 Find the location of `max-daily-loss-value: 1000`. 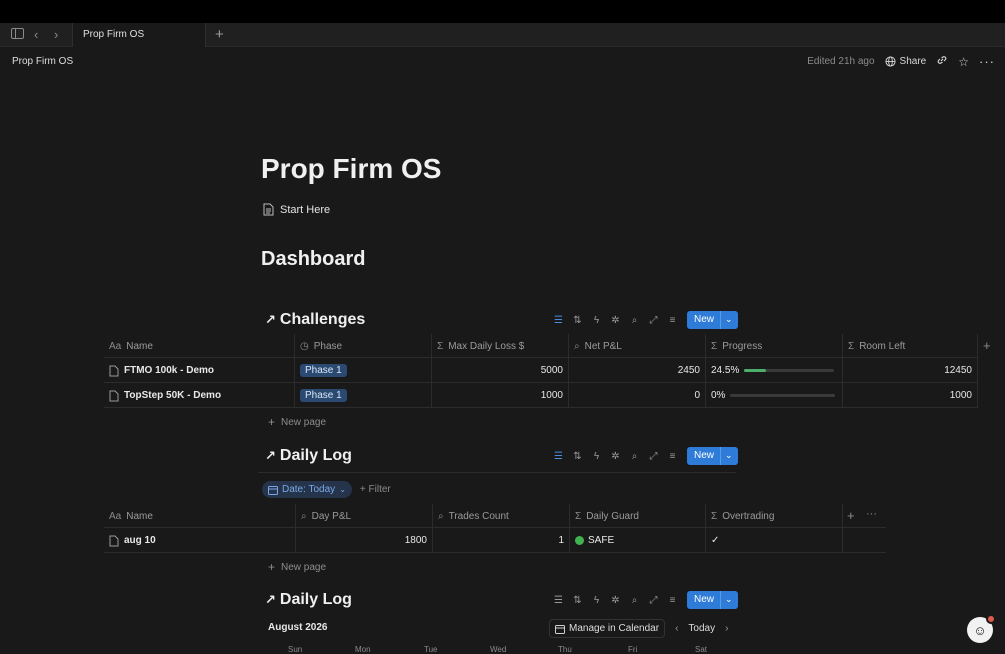

max-daily-loss-value: 1000 is located at coordinates (500, 395).